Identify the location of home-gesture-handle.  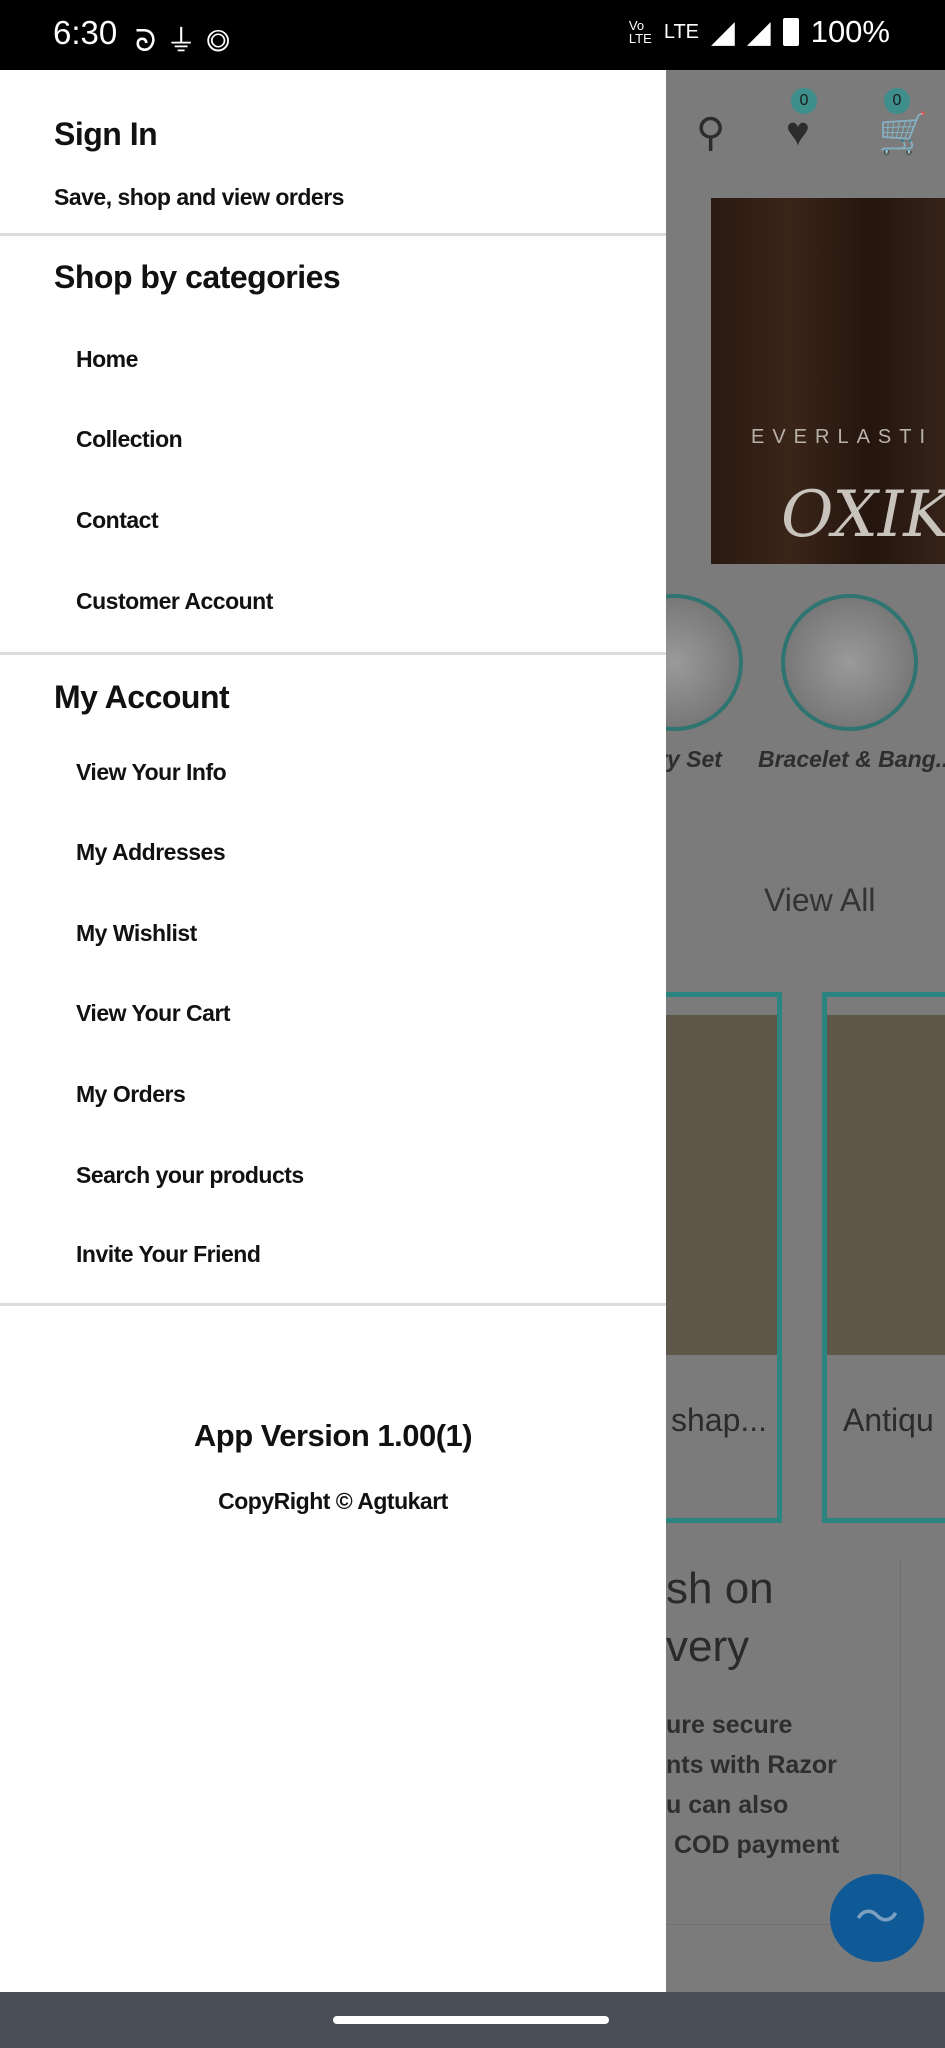
(471, 2020).